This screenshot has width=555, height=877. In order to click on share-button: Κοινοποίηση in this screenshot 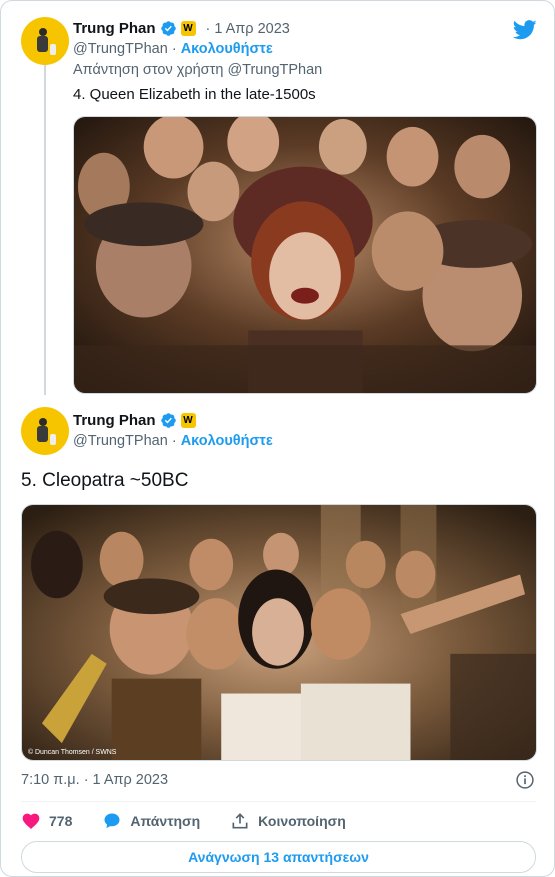, I will do `click(288, 821)`.